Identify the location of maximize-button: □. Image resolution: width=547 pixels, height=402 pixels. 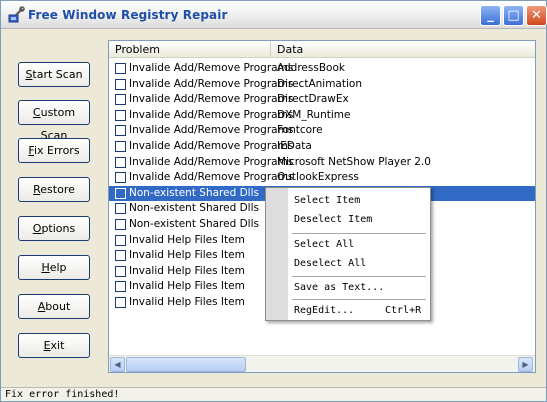
(513, 15).